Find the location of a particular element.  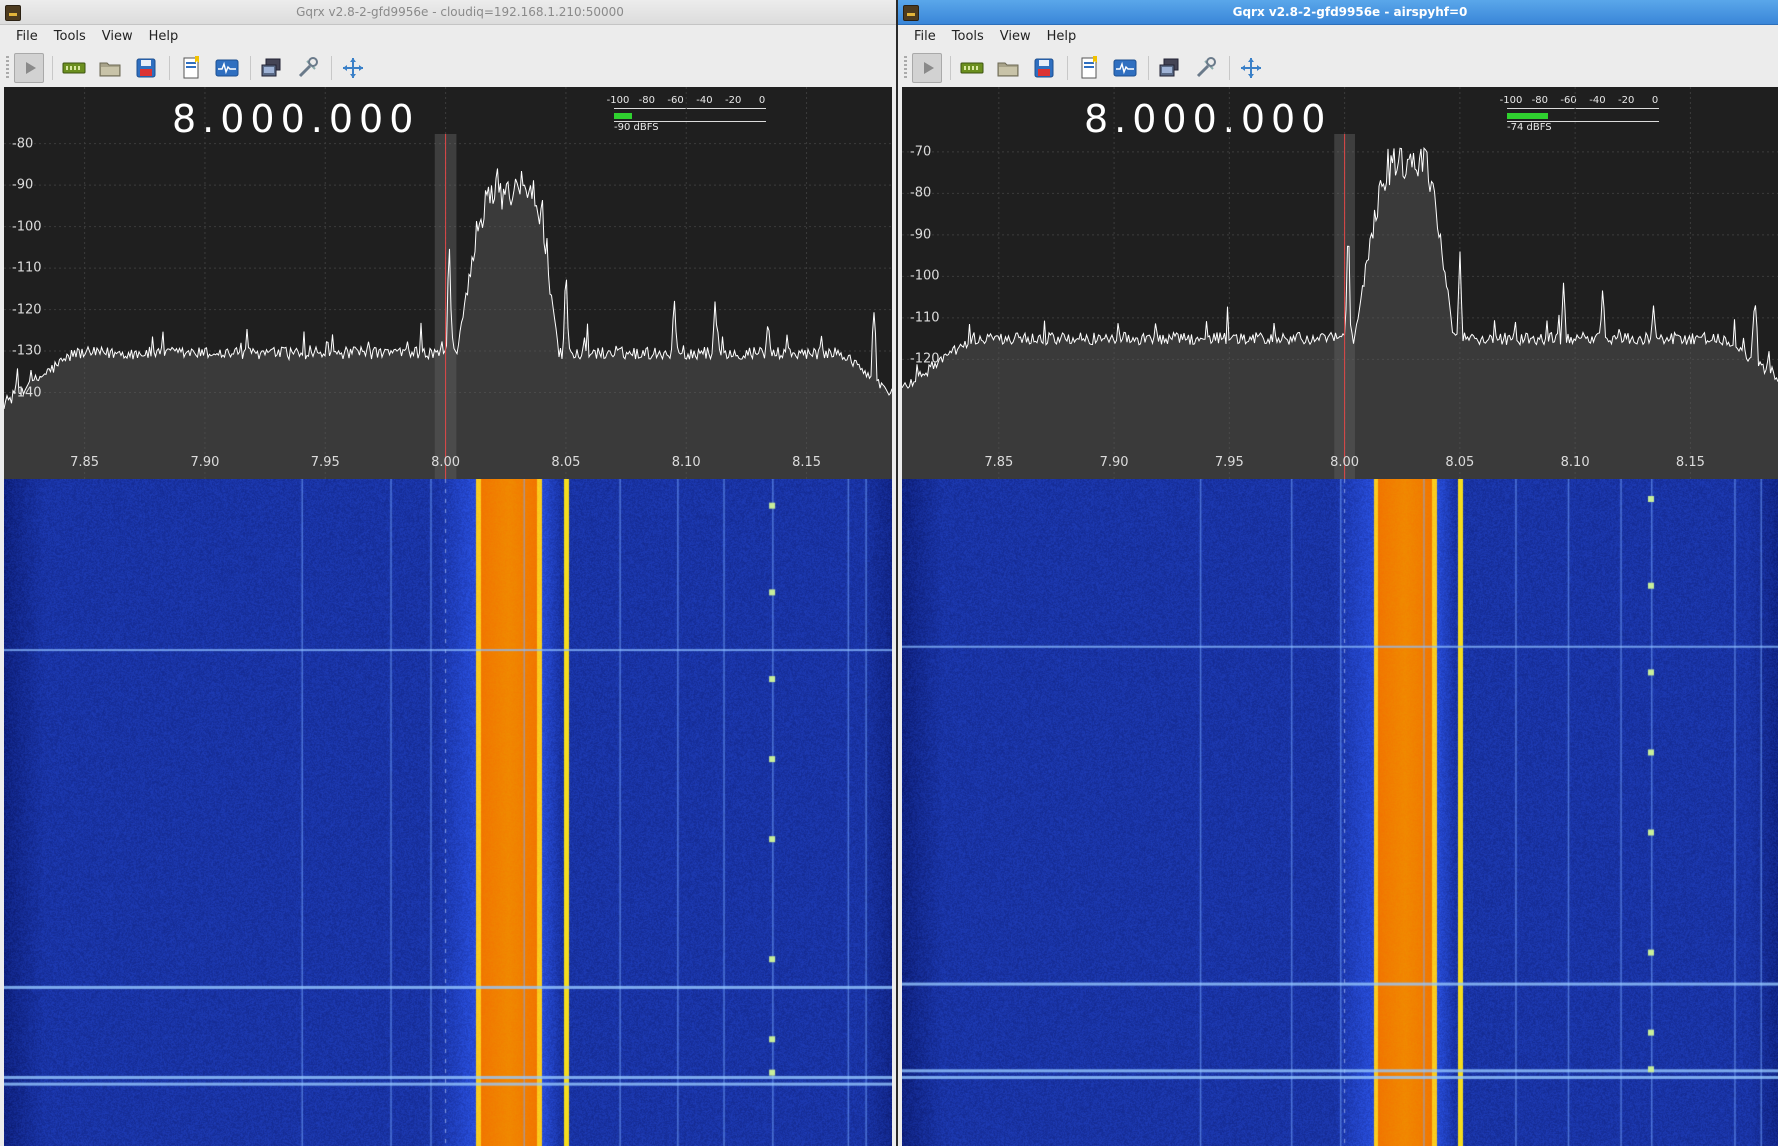

db-axis-label: -70 is located at coordinates (921, 152).